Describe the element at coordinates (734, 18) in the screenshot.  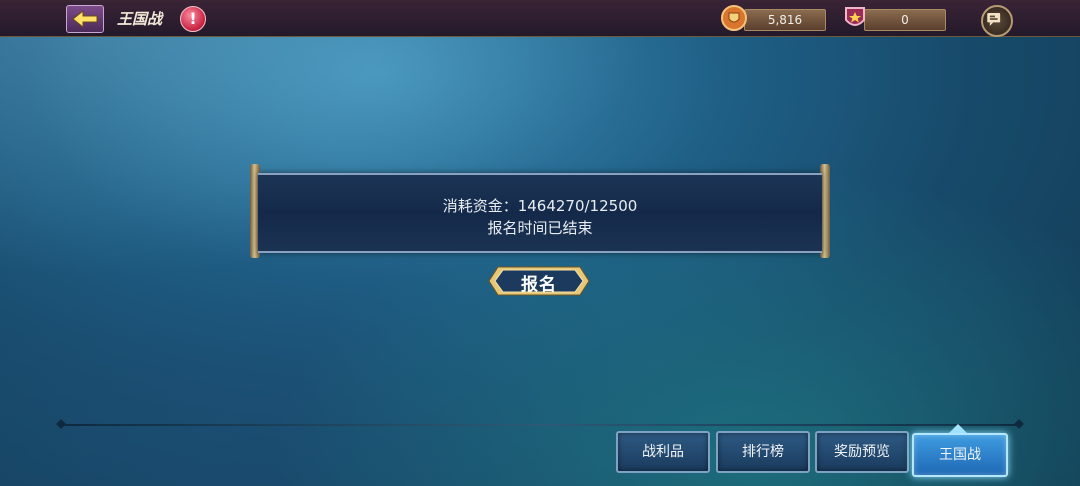
I see `shield-coin-icon` at that location.